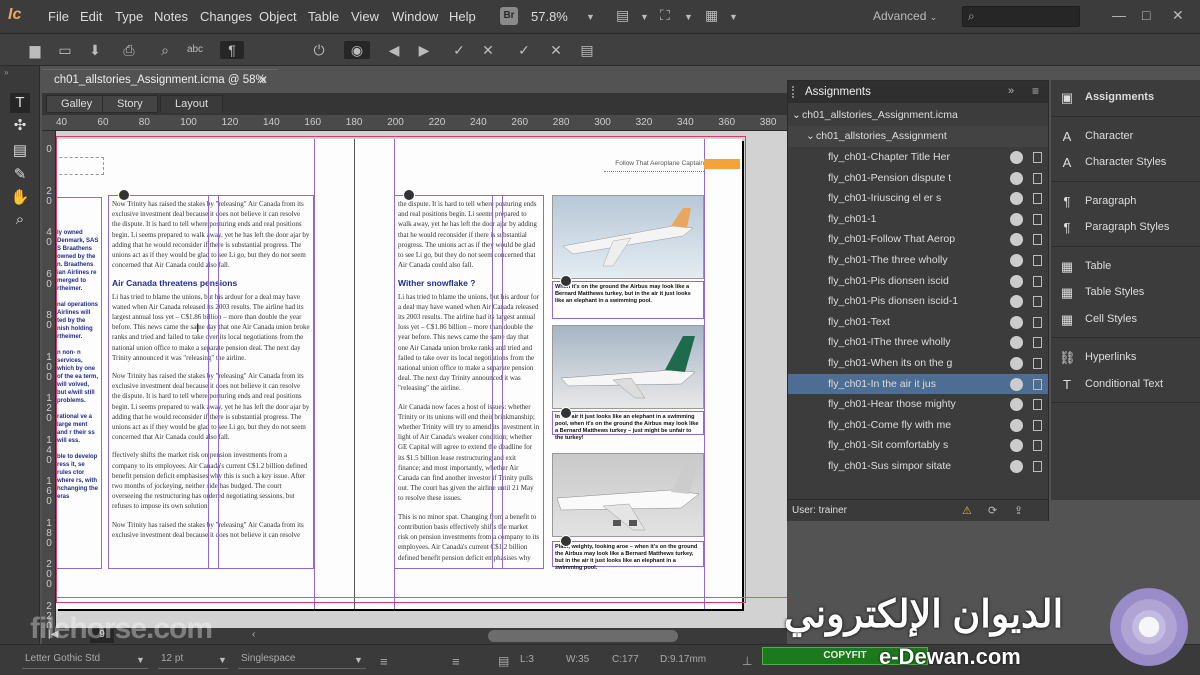 The height and width of the screenshot is (675, 1200). I want to click on show-changes-icon: ◉, so click(357, 50).